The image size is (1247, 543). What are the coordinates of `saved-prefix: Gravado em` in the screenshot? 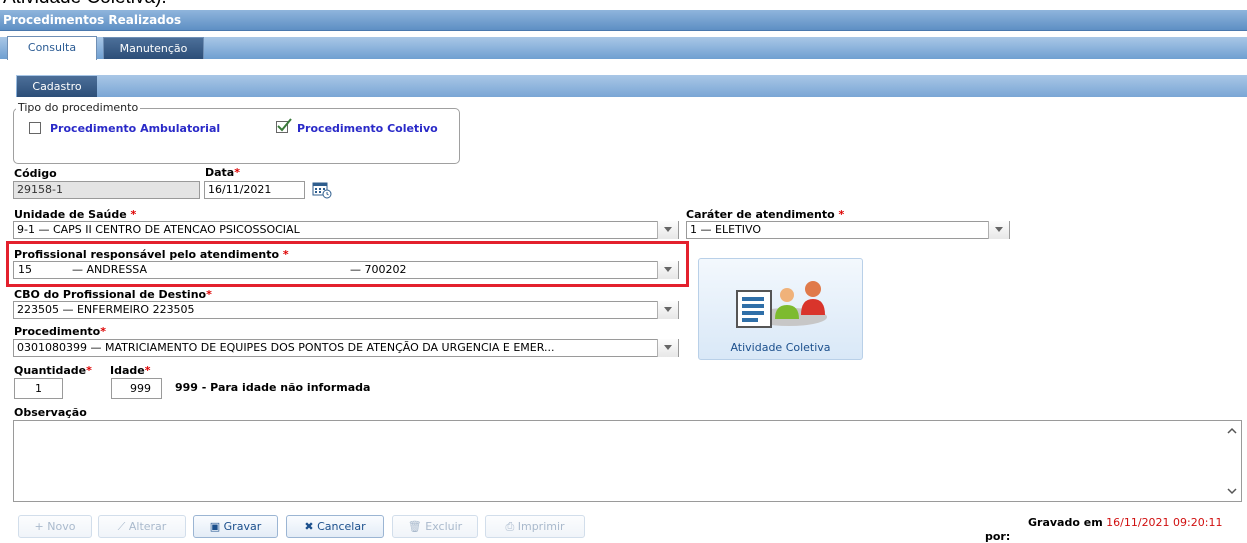 It's located at (1065, 522).